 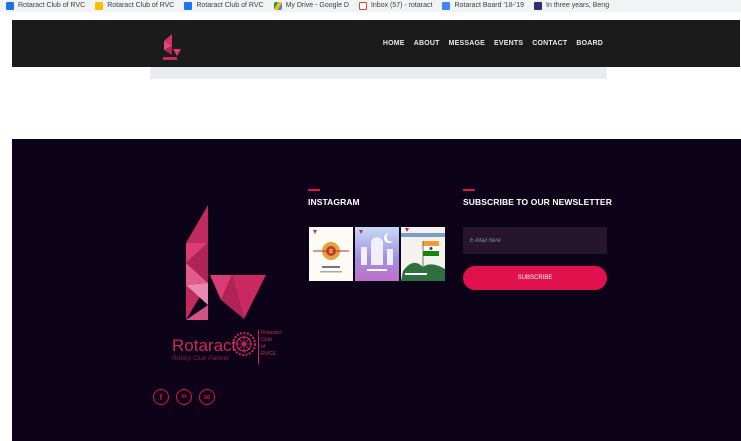 I want to click on bookmark-item: In three years, Beng, so click(x=571, y=6).